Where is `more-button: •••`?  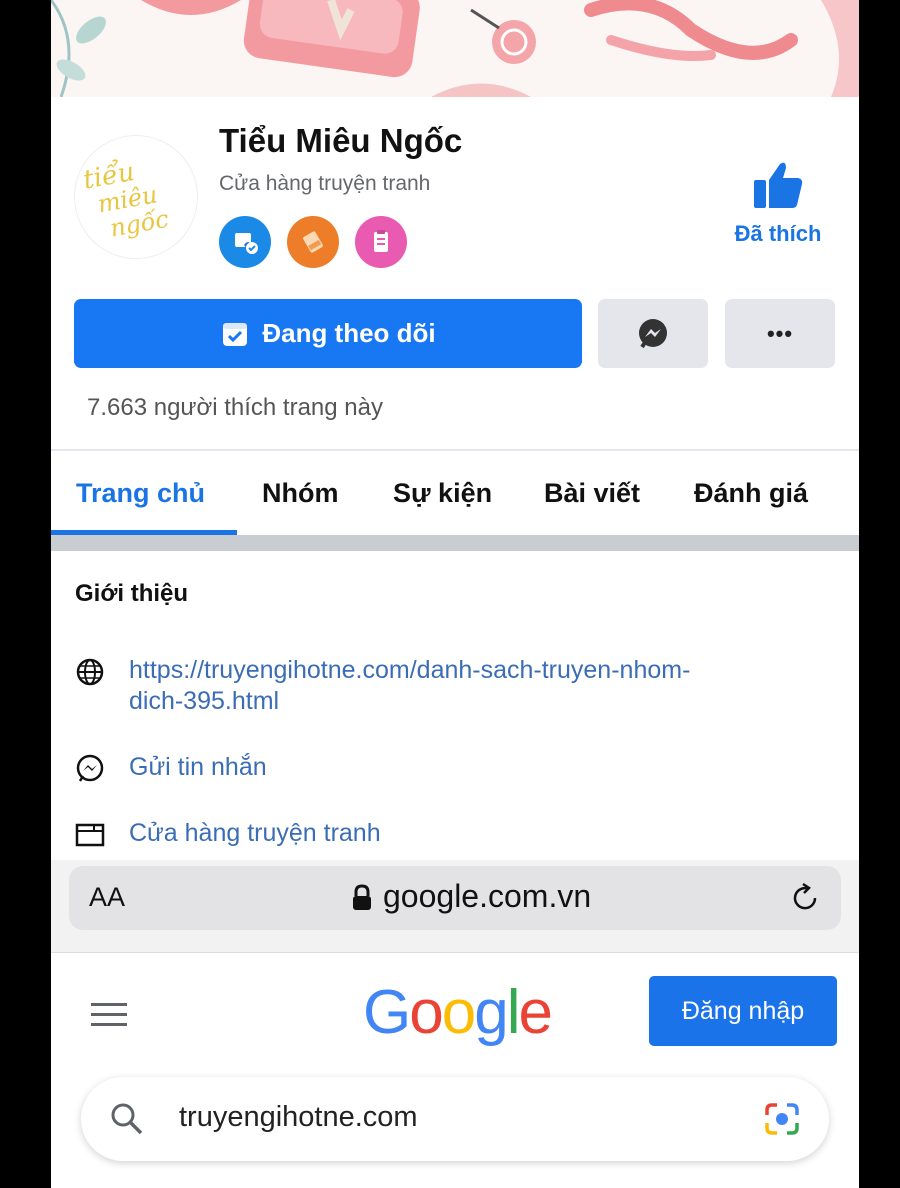 more-button: ••• is located at coordinates (780, 333).